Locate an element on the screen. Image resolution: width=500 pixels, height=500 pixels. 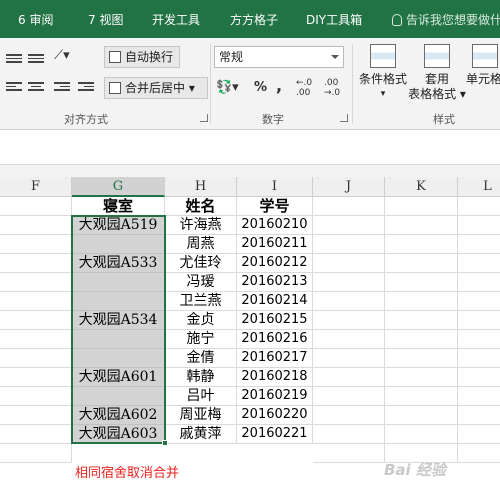
name-cell: 冯瑷 is located at coordinates (201, 282).